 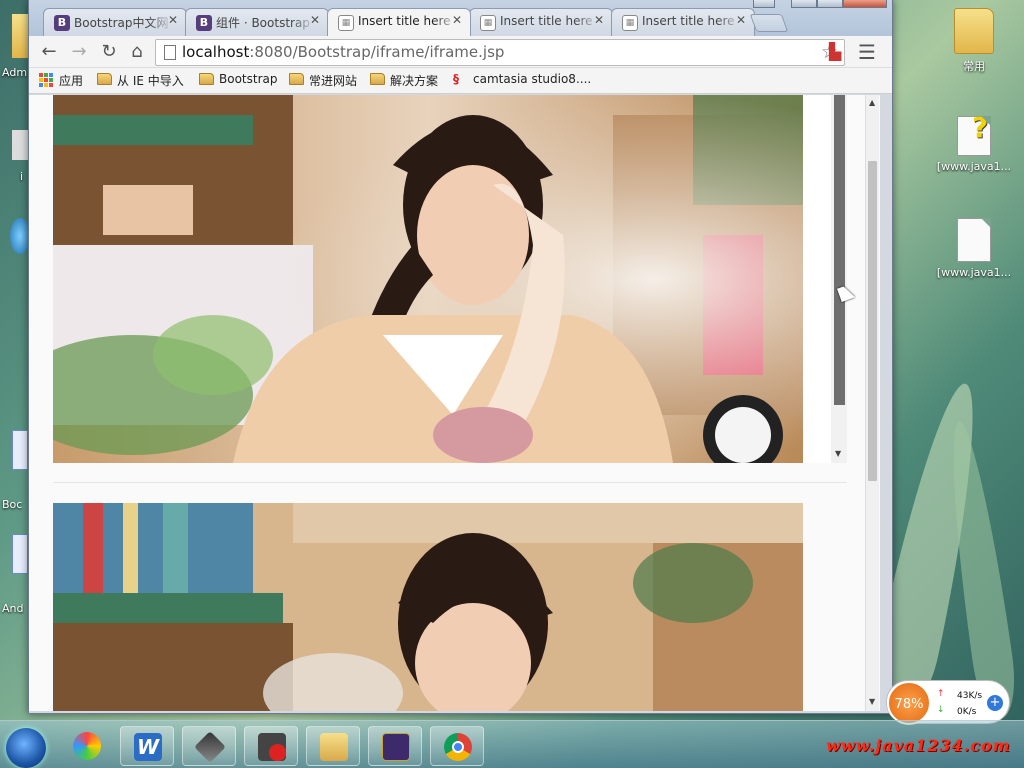 What do you see at coordinates (835, 52) in the screenshot?
I see `extension-icon: ▙` at bounding box center [835, 52].